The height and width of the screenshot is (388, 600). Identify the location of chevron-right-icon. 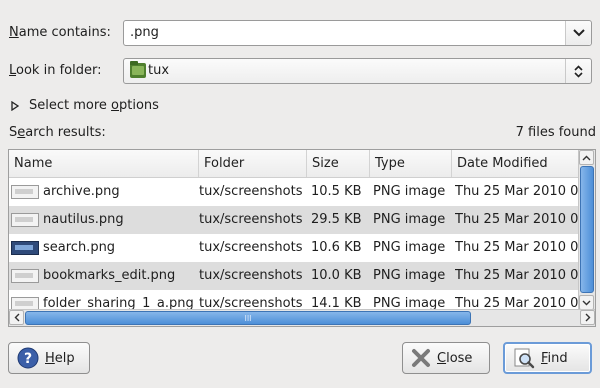
(587, 317).